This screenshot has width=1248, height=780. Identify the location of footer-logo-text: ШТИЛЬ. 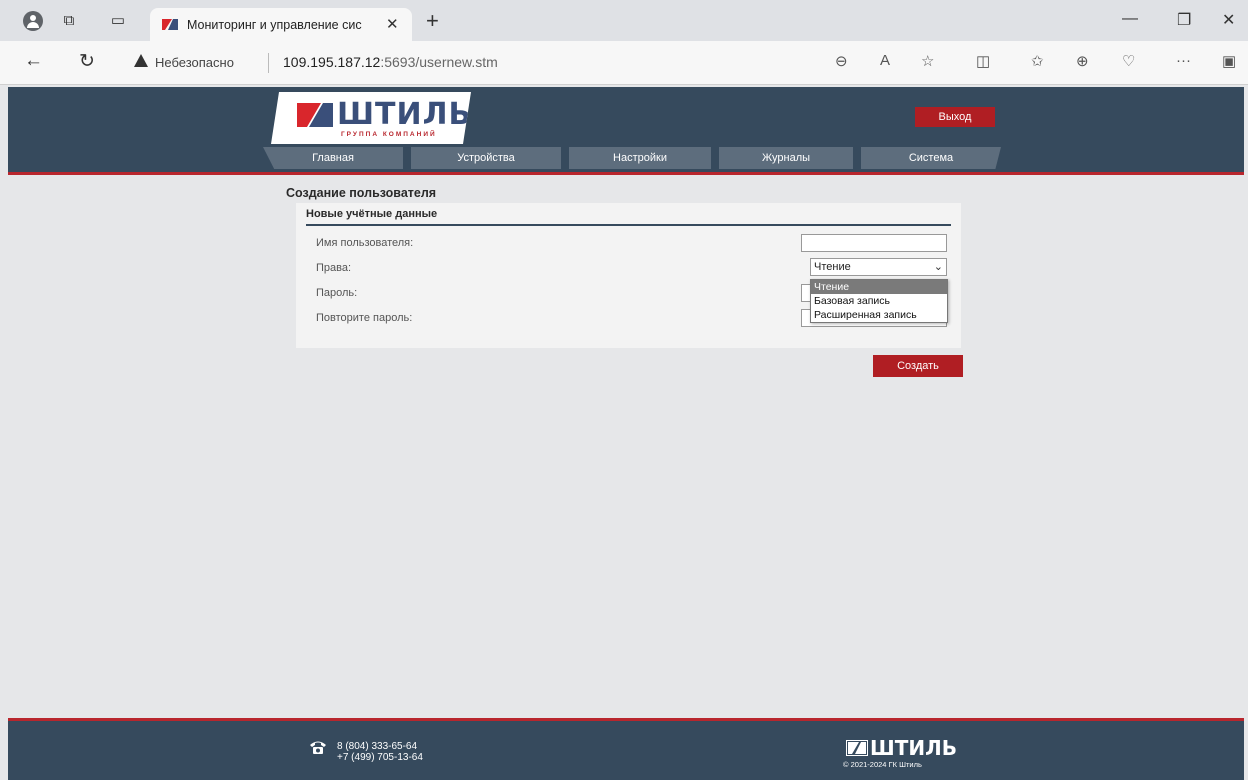
(913, 748).